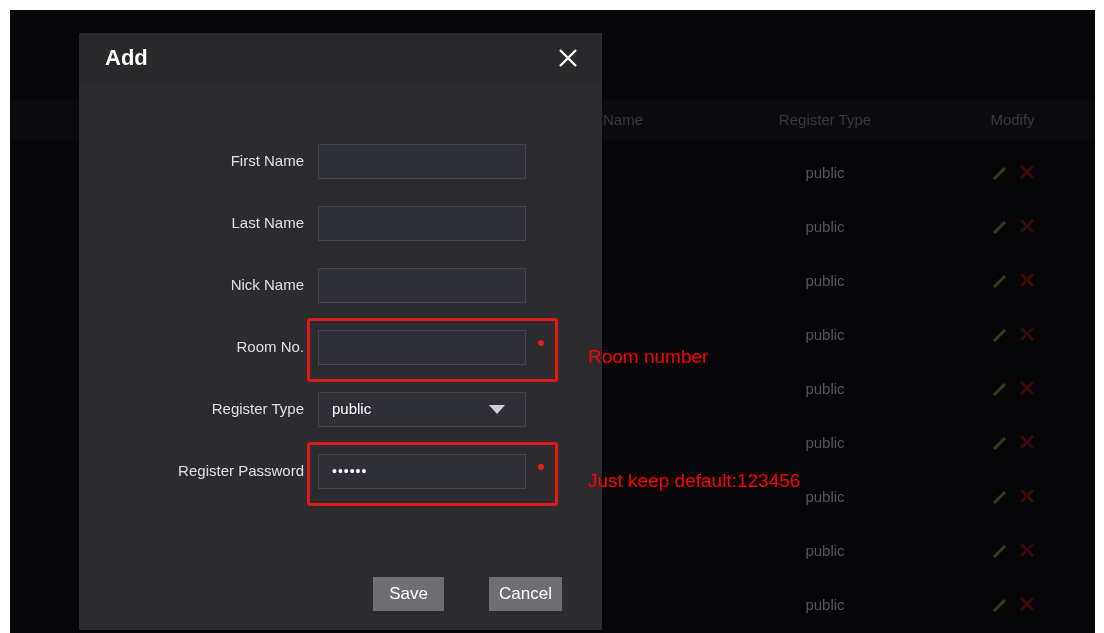  I want to click on annotation-note: Room number, so click(648, 357).